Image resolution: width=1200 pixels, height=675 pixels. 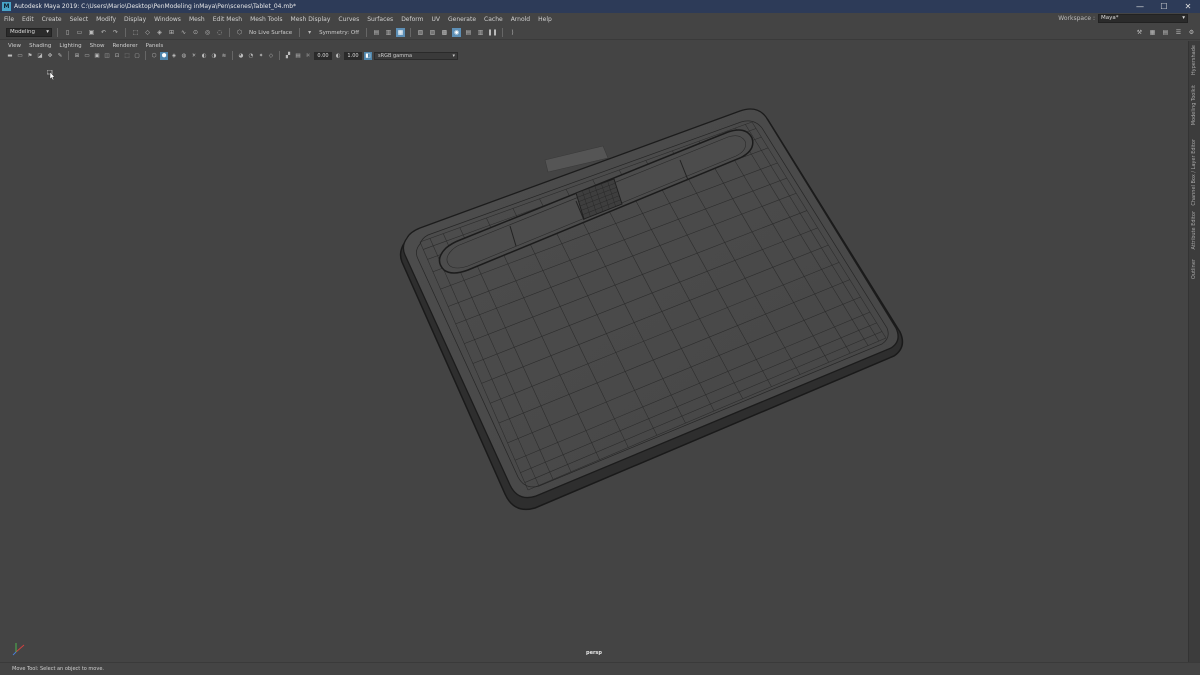 I want to click on pause-icon: ❚❚, so click(x=492, y=32).